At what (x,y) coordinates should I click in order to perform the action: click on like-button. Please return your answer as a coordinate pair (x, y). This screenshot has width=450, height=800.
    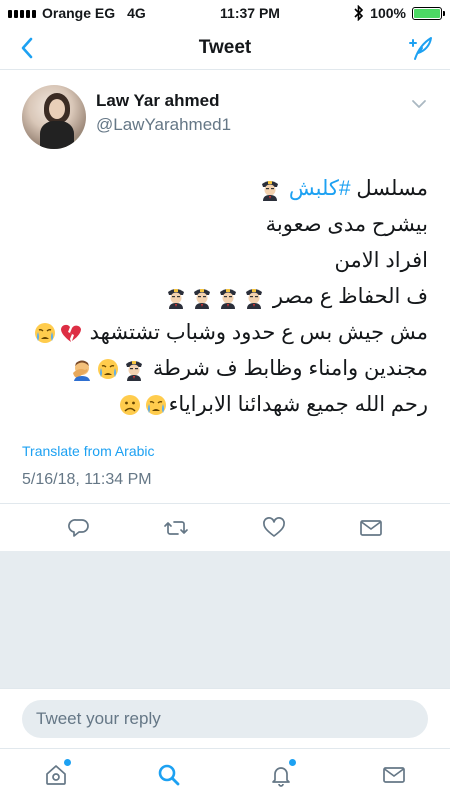
    Looking at the image, I should click on (274, 528).